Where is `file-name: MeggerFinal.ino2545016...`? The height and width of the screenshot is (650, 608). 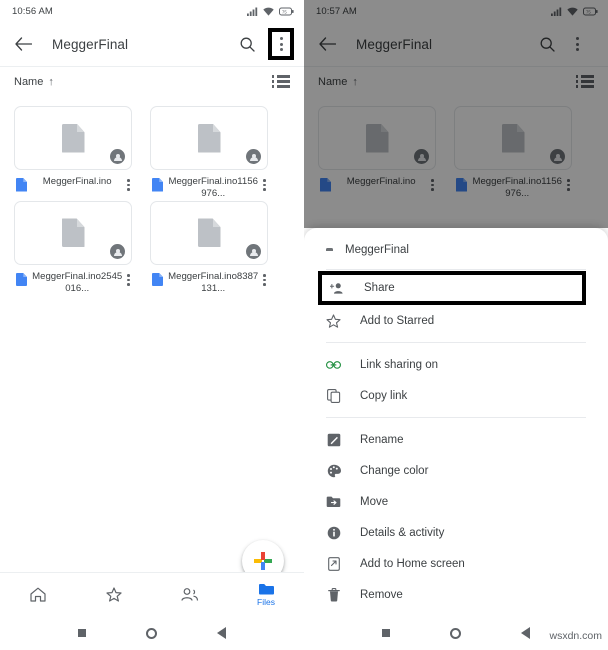 file-name: MeggerFinal.ino2545016... is located at coordinates (77, 282).